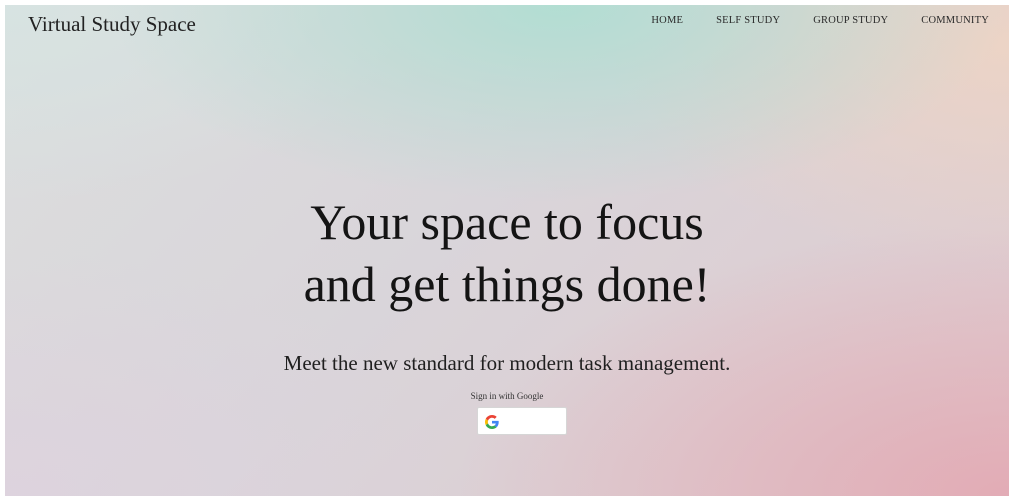  I want to click on google-signin-label: Sign in with Google, so click(507, 396).